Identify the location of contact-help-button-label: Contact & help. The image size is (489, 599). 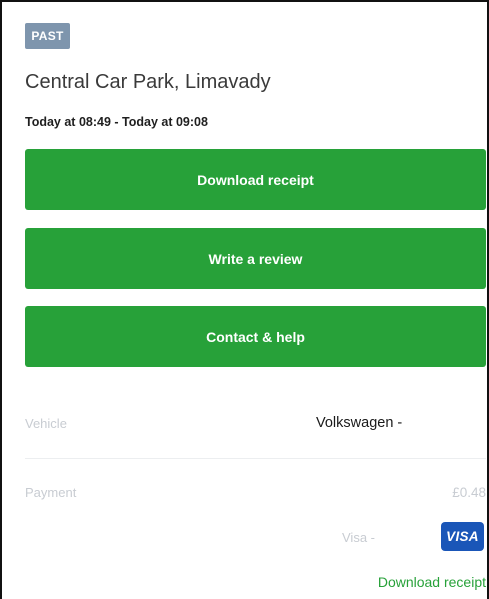
(255, 336).